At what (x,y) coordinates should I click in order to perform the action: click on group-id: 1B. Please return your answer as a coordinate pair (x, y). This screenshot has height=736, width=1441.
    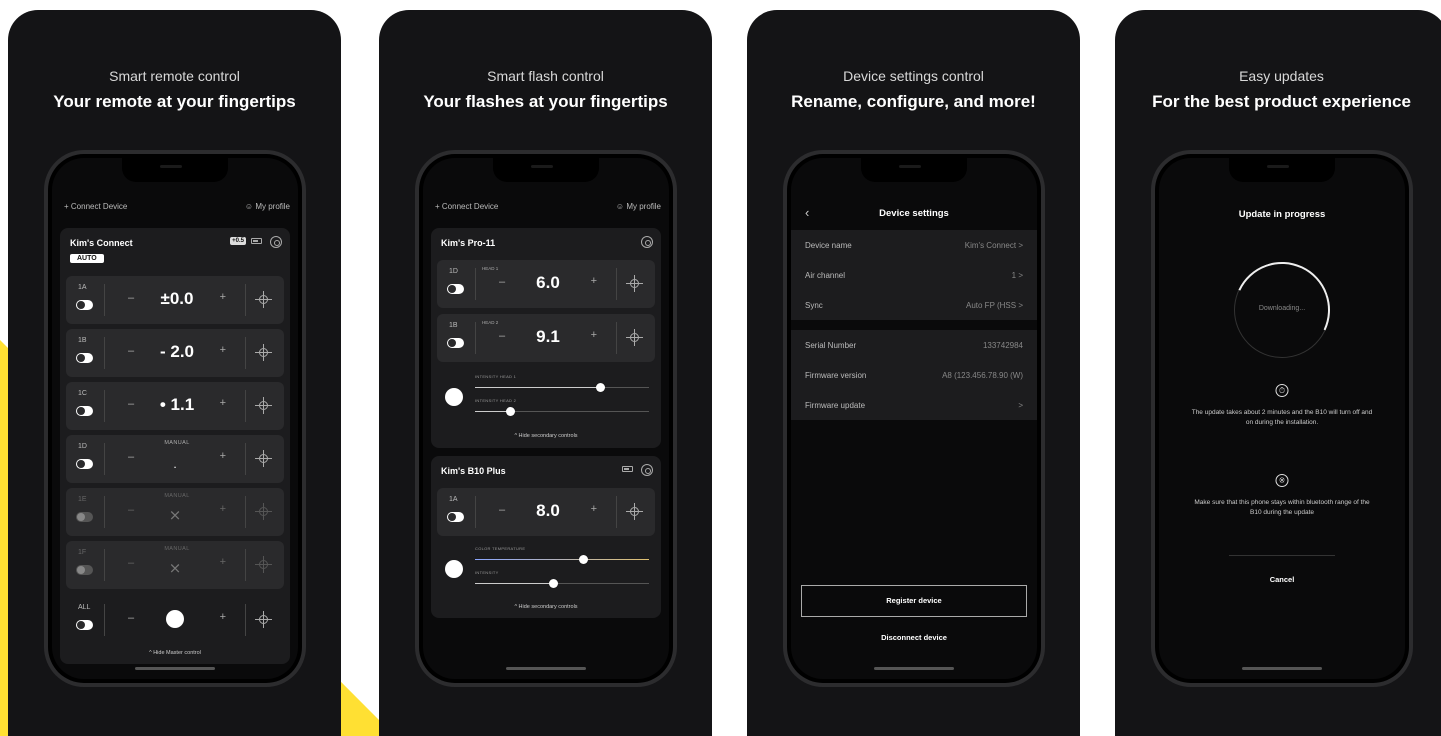
    Looking at the image, I should click on (453, 325).